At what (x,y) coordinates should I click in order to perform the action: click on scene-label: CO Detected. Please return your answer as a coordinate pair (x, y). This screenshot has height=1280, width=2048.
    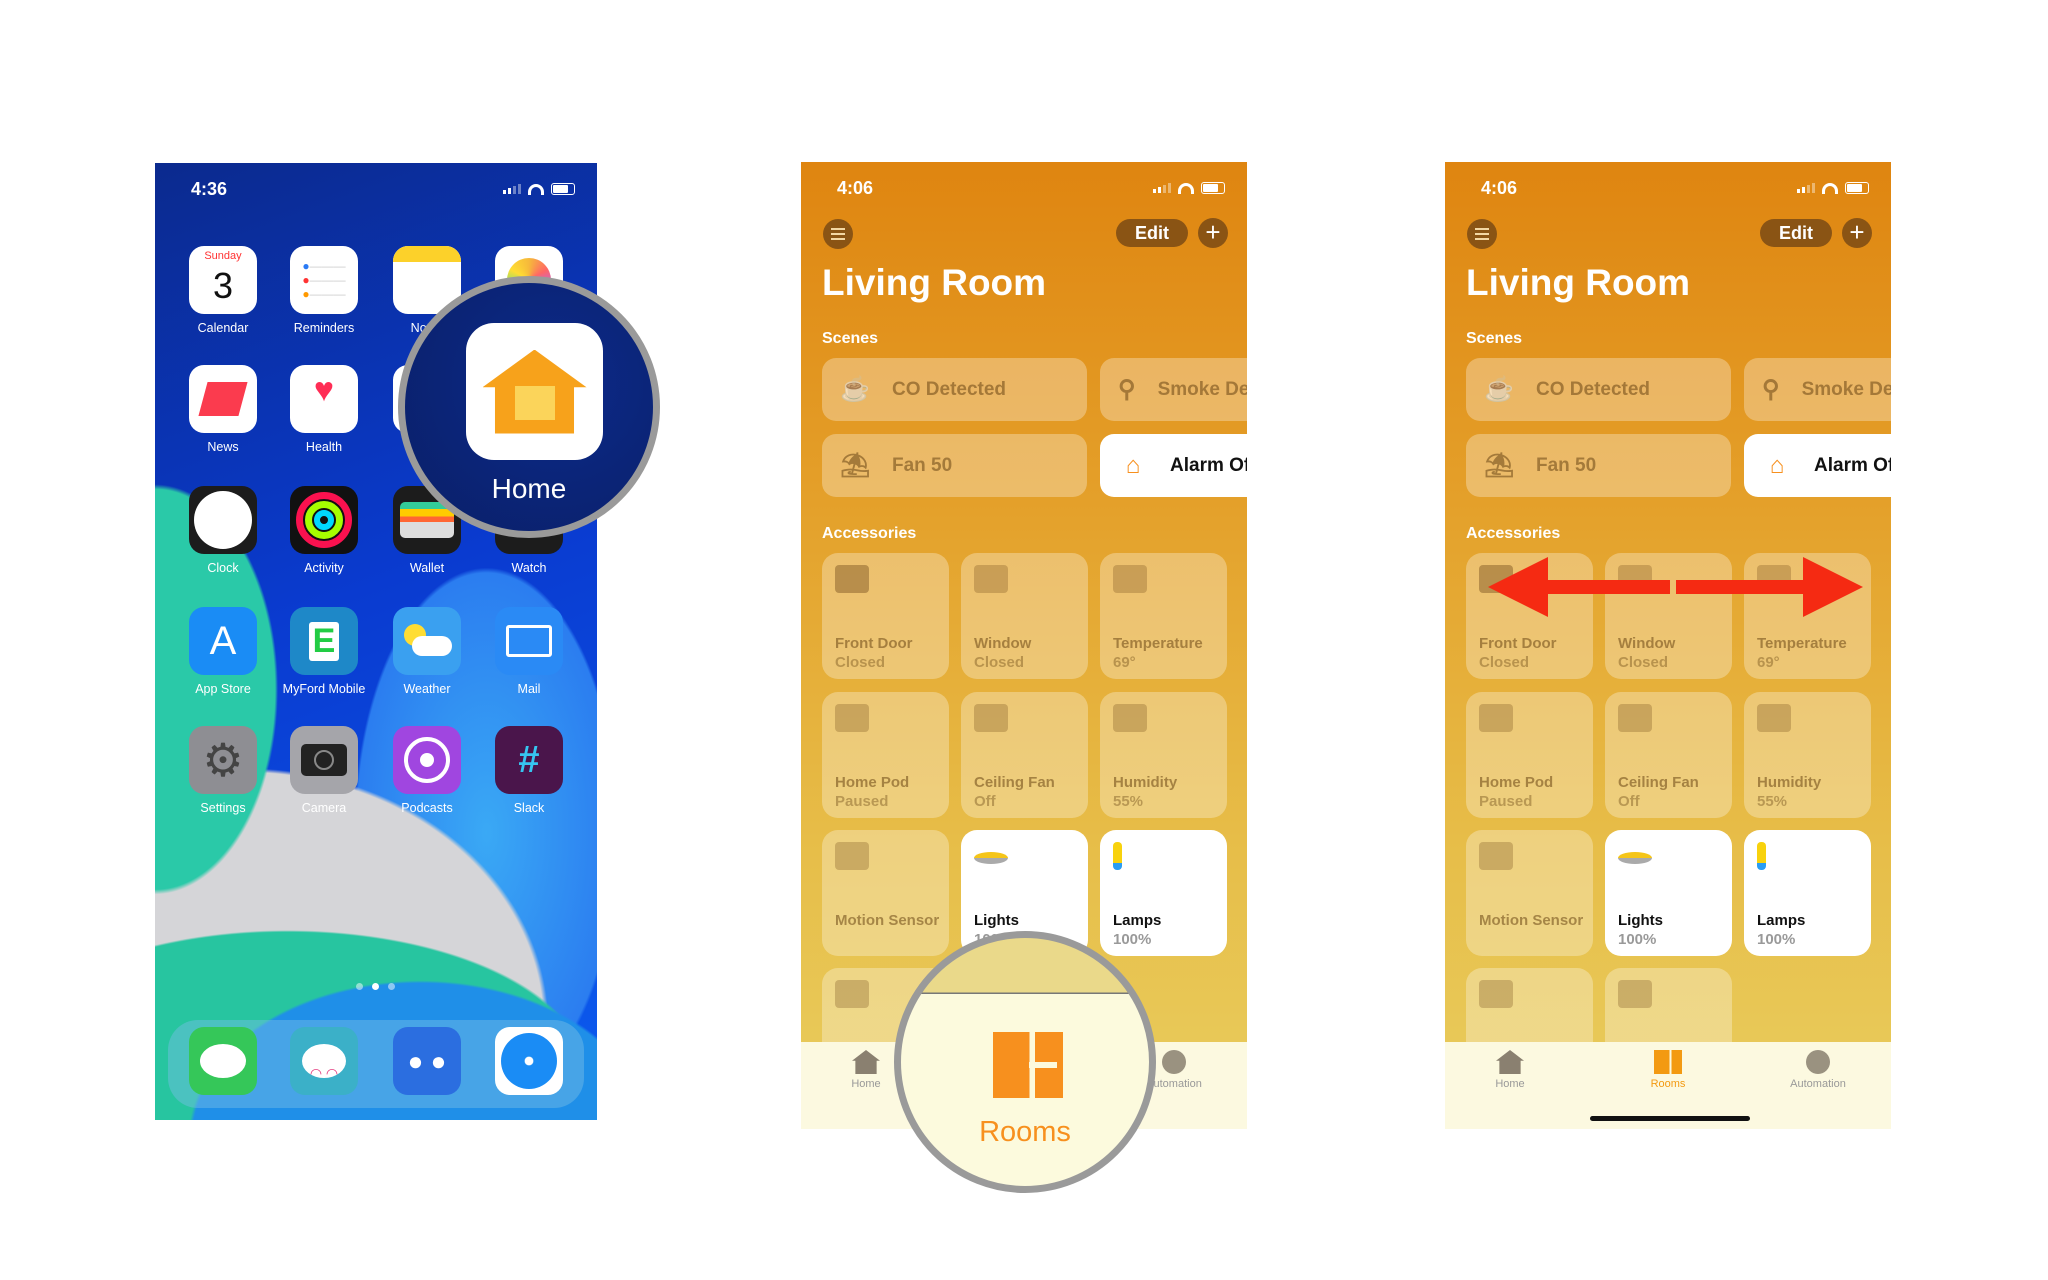
    Looking at the image, I should click on (949, 389).